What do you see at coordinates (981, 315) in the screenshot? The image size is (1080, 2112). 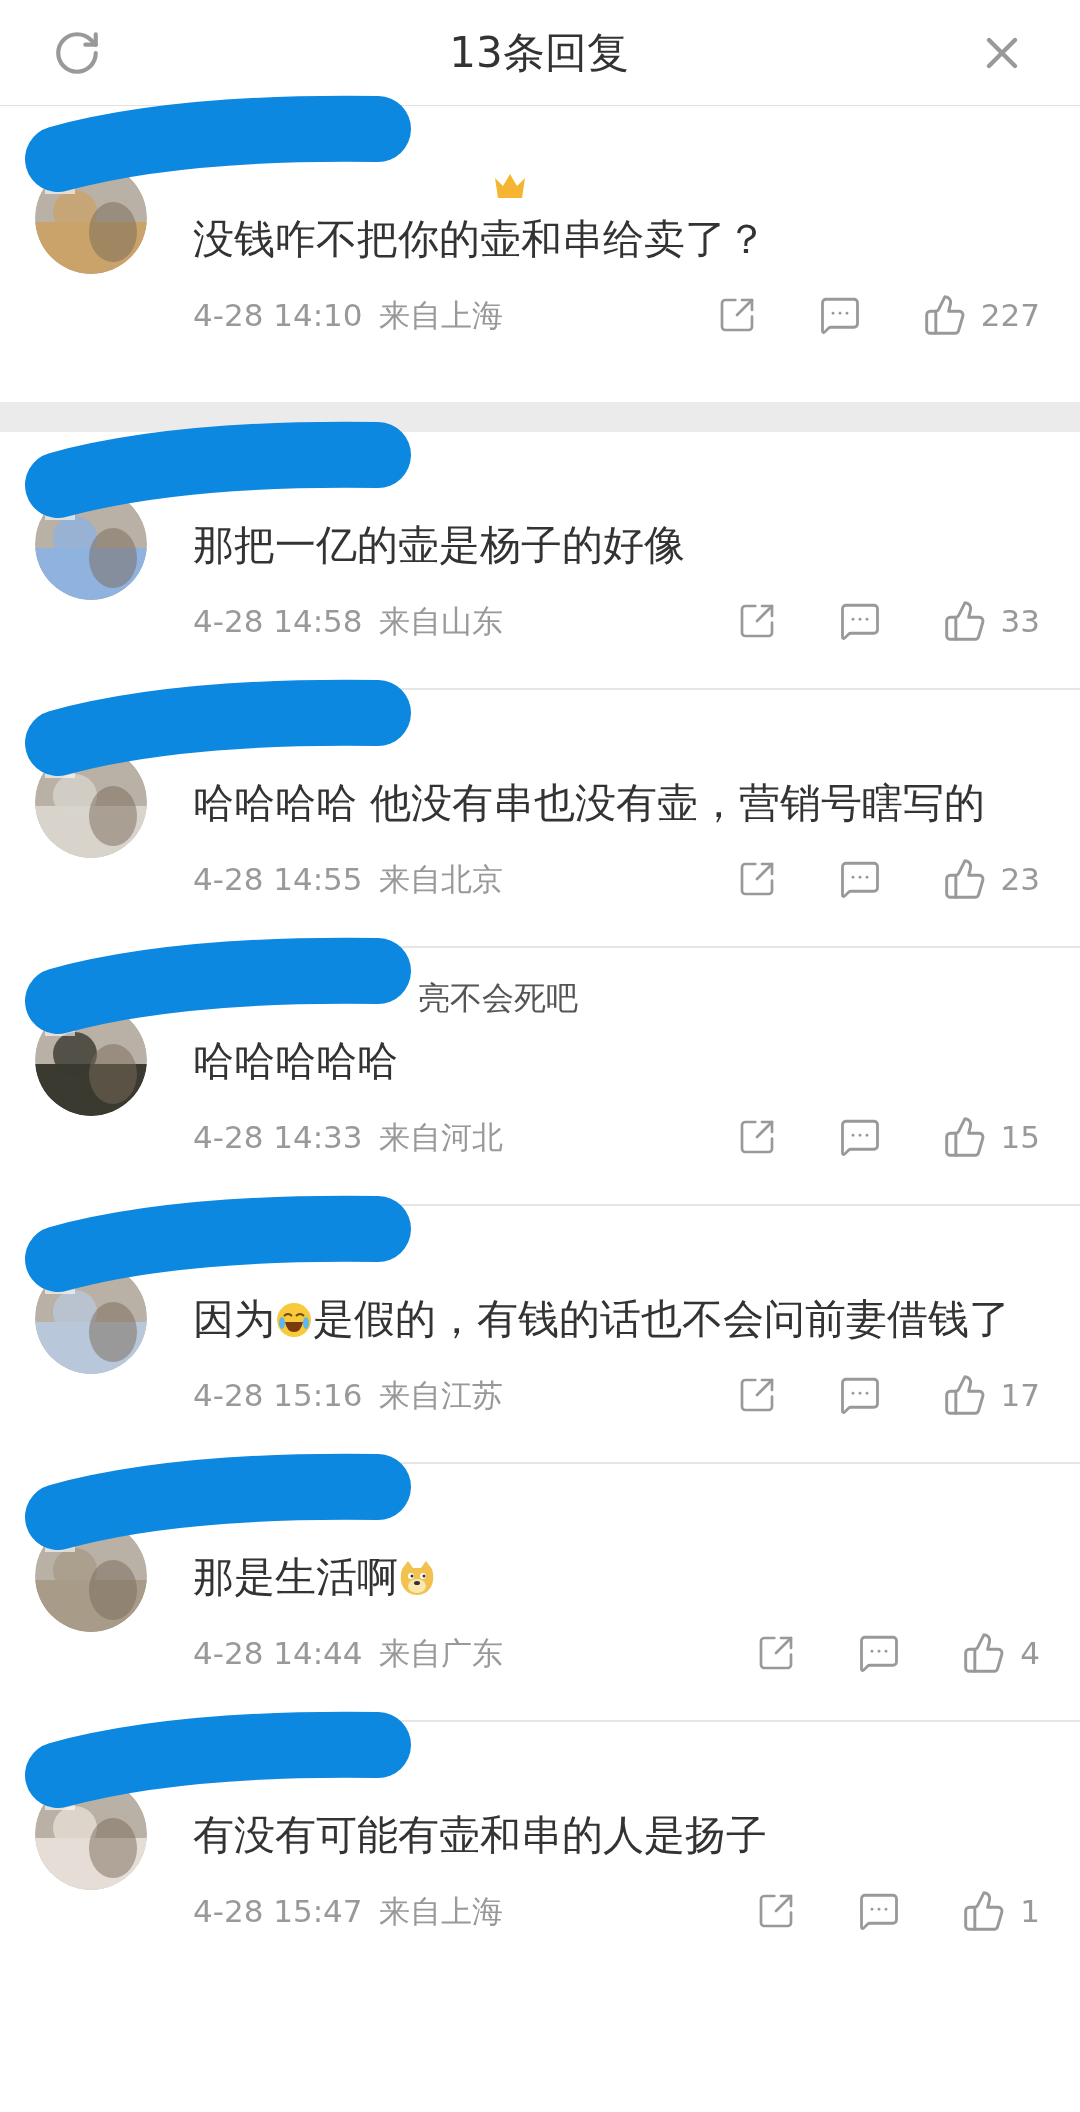 I see `like-button: 227` at bounding box center [981, 315].